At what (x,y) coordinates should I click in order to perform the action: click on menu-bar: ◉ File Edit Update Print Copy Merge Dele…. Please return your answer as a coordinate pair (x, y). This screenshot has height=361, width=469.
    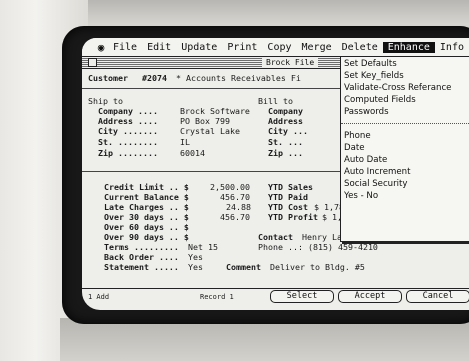
    Looking at the image, I should click on (275, 47).